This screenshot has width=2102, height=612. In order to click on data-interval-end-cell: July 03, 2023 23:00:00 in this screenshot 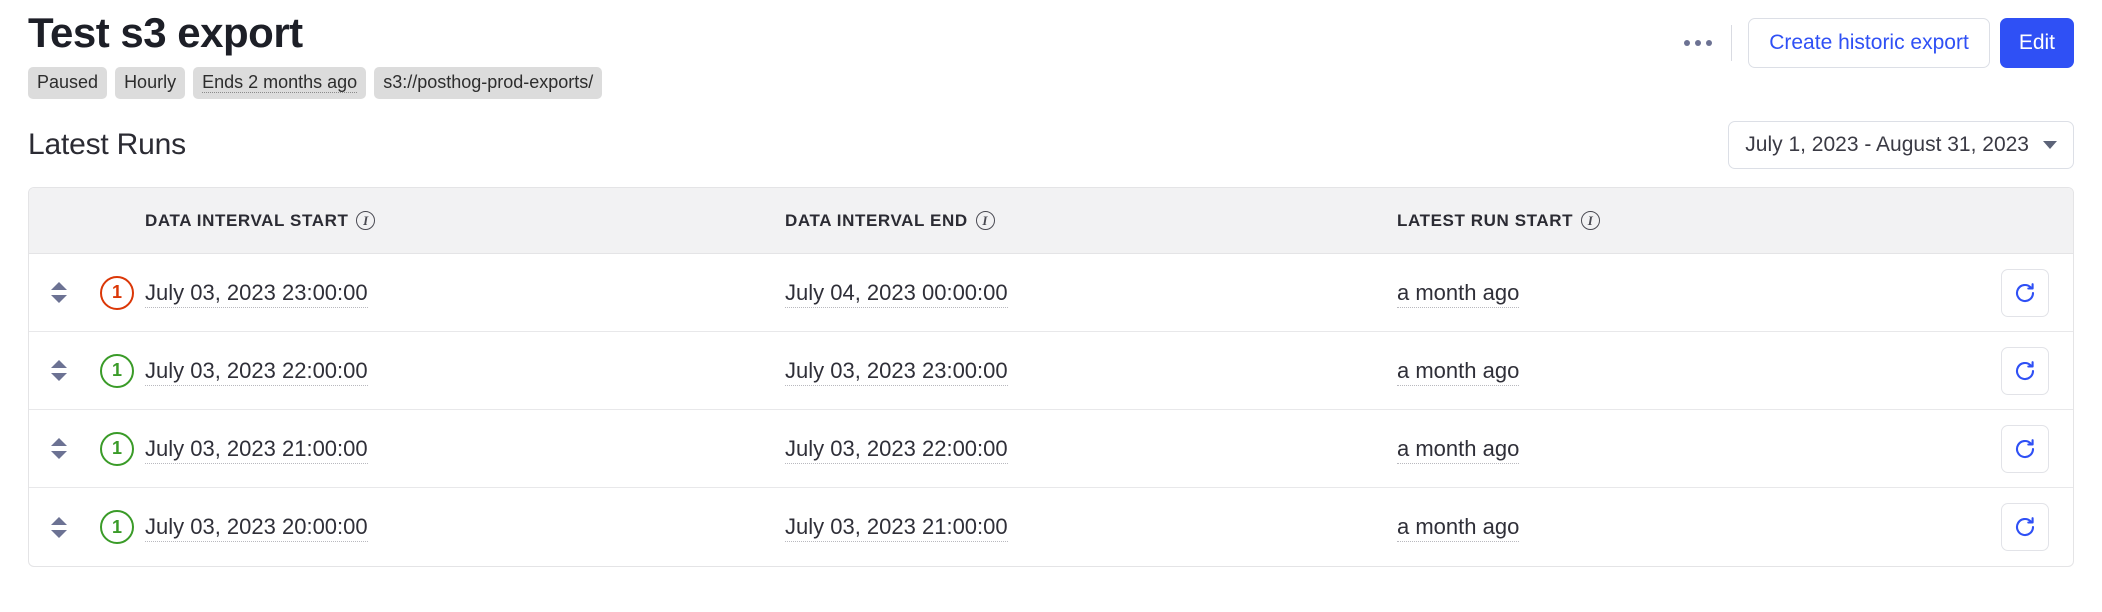, I will do `click(1091, 371)`.